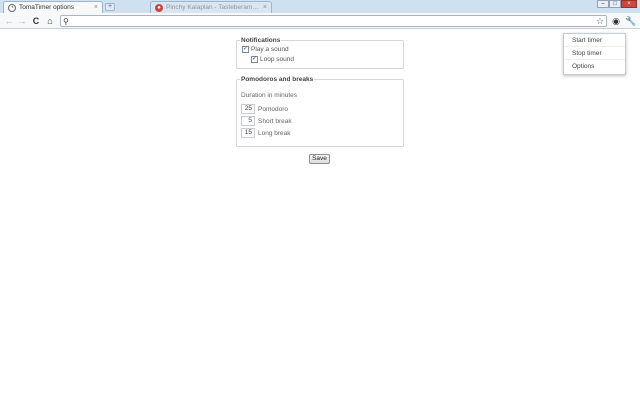 This screenshot has width=640, height=400. What do you see at coordinates (159, 7) in the screenshot?
I see `page-favicon-icon: ●` at bounding box center [159, 7].